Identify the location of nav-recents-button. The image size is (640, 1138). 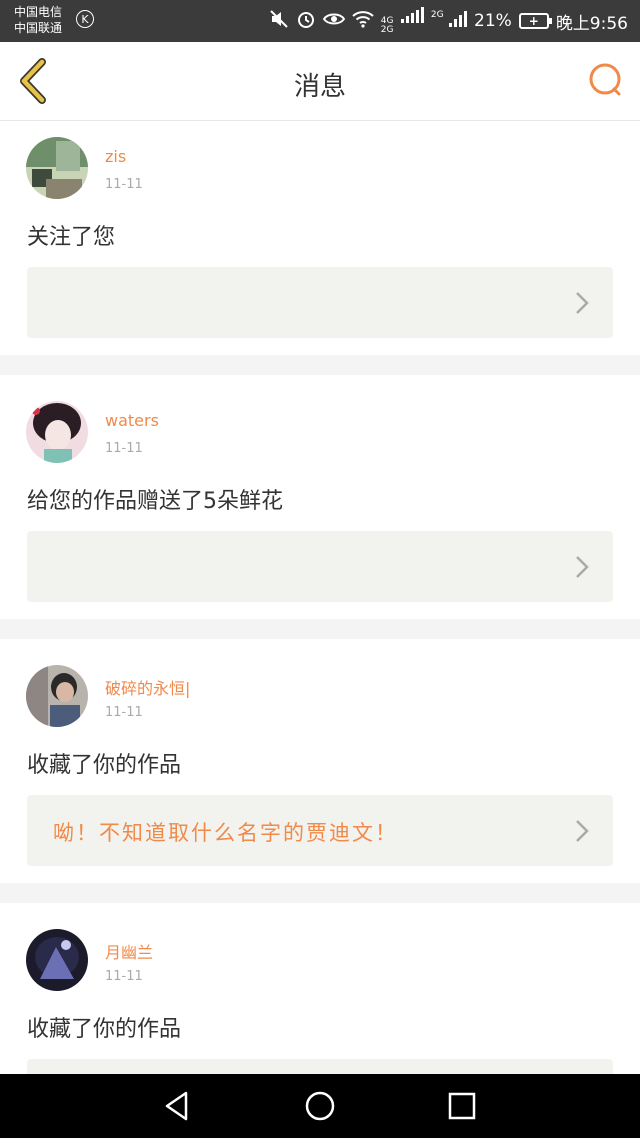
(462, 1106).